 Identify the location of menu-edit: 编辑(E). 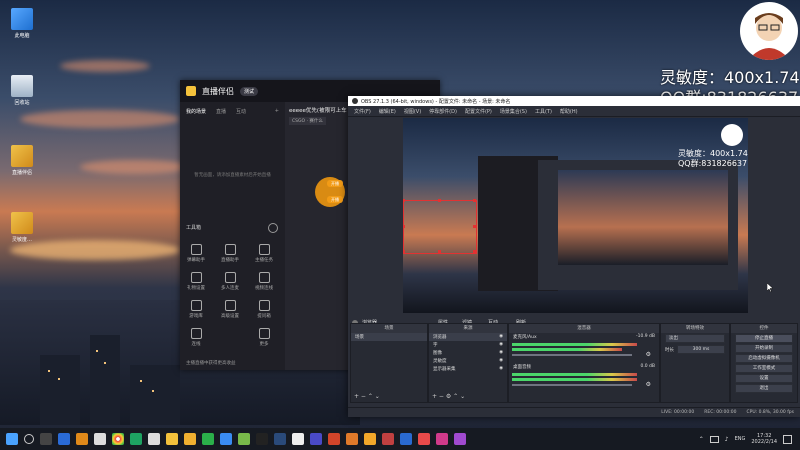
(387, 111).